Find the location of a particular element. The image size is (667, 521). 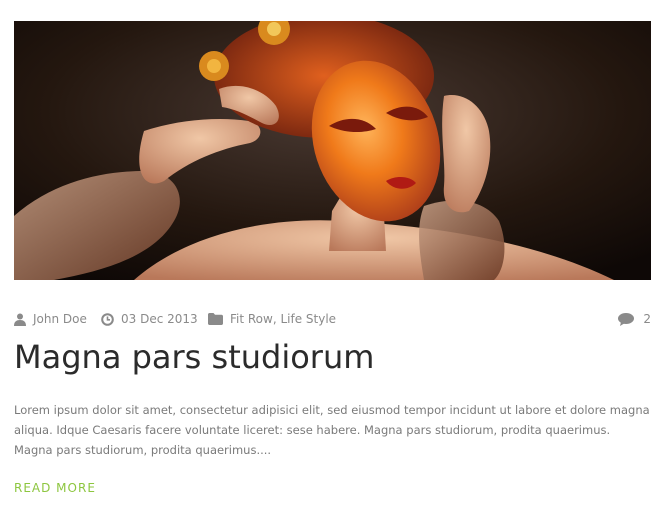

comments-link: 2 is located at coordinates (634, 319).